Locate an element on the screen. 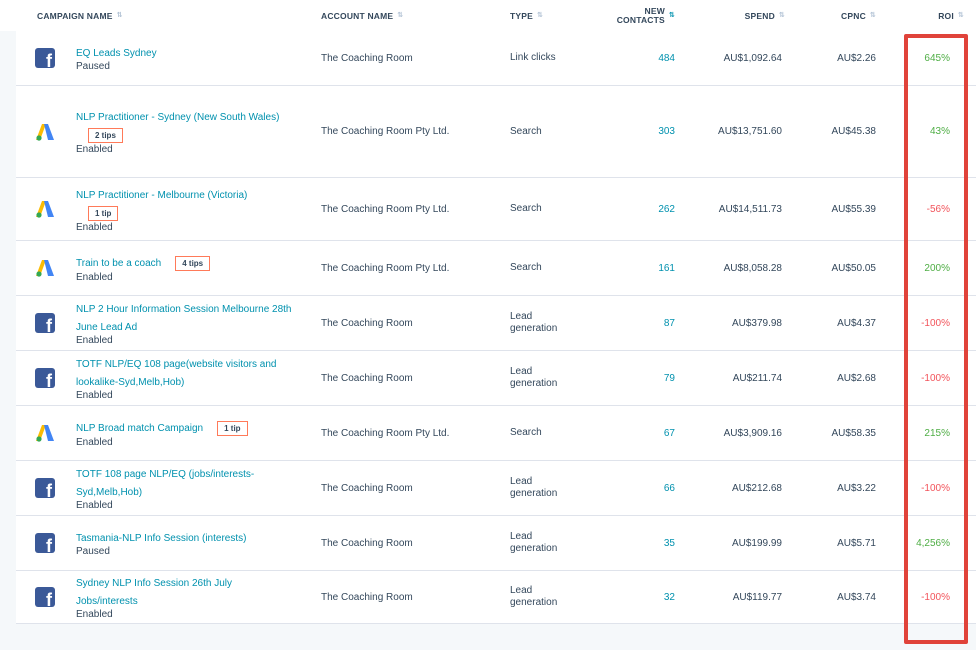  spend-cell-value: AU$13,751.60 is located at coordinates (750, 131).